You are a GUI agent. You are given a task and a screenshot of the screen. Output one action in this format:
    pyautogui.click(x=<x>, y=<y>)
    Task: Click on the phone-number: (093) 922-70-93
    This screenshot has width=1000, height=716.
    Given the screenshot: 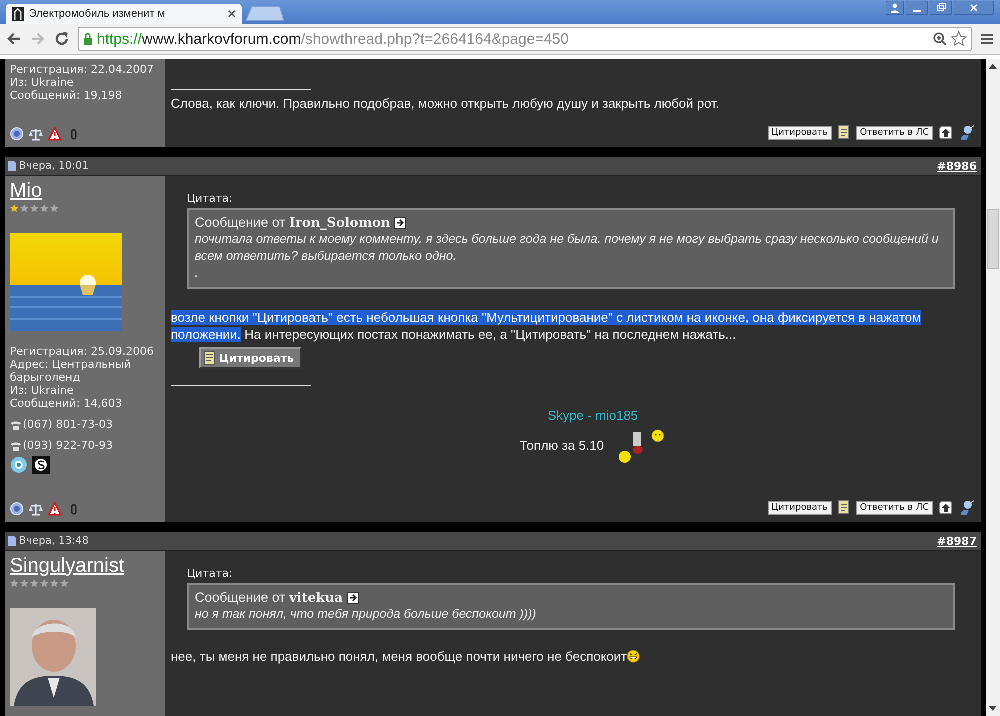 What is the action you would take?
    pyautogui.click(x=68, y=445)
    